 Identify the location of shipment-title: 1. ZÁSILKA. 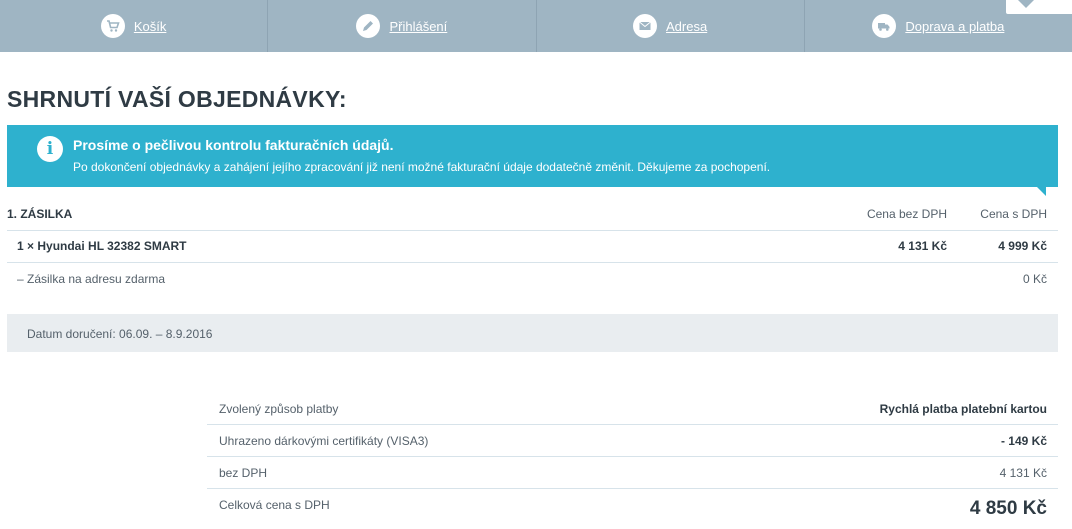
(40, 214).